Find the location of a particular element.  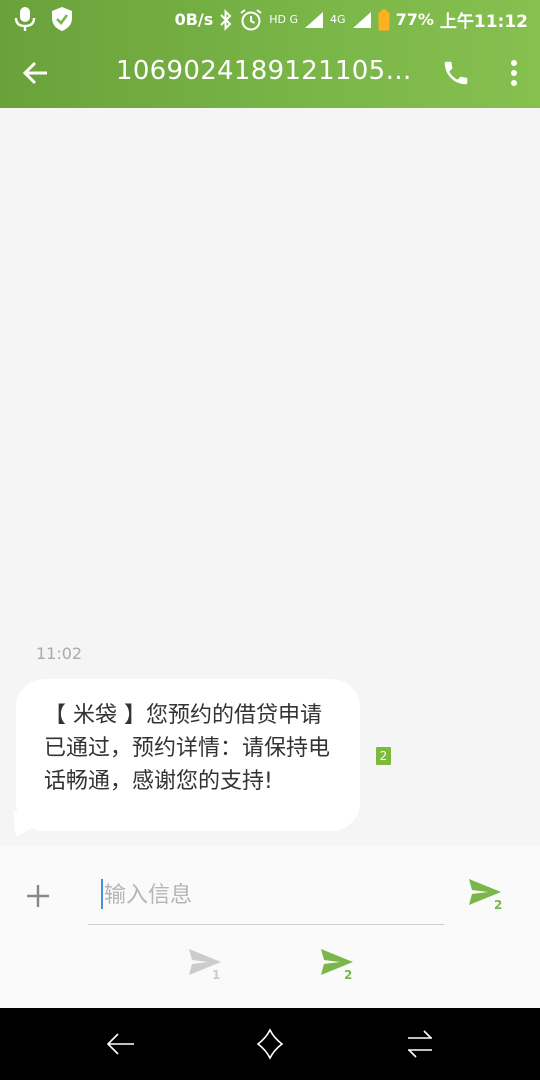

message-input is located at coordinates (269, 895).